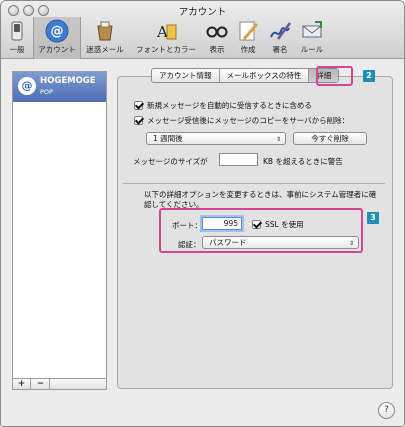 The width and height of the screenshot is (405, 427). Describe the element at coordinates (312, 49) in the screenshot. I see `toolbar-rules-label: ルール` at that location.